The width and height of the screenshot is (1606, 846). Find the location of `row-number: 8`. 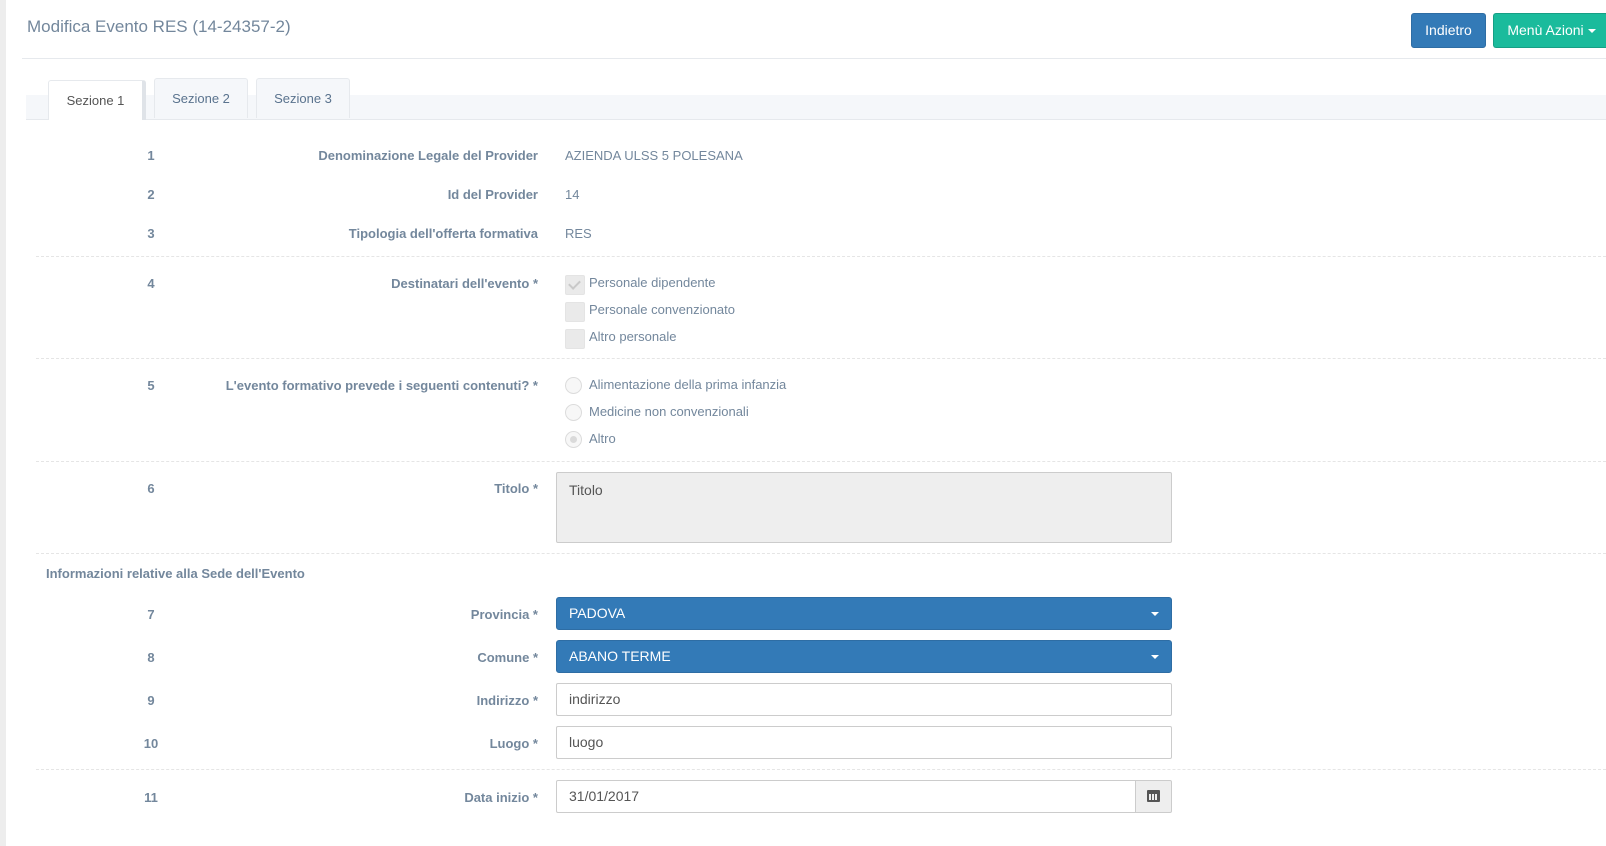

row-number: 8 is located at coordinates (151, 657).